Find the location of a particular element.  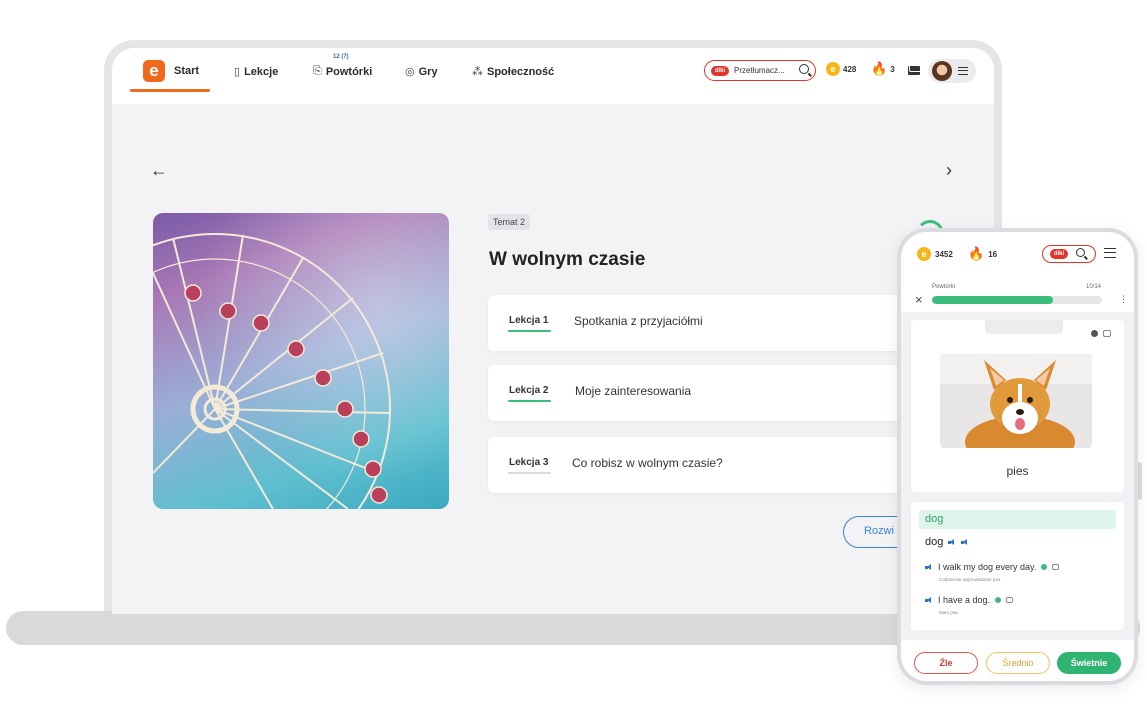

nav-reviews: ⎘ Powtórki is located at coordinates (342, 71).